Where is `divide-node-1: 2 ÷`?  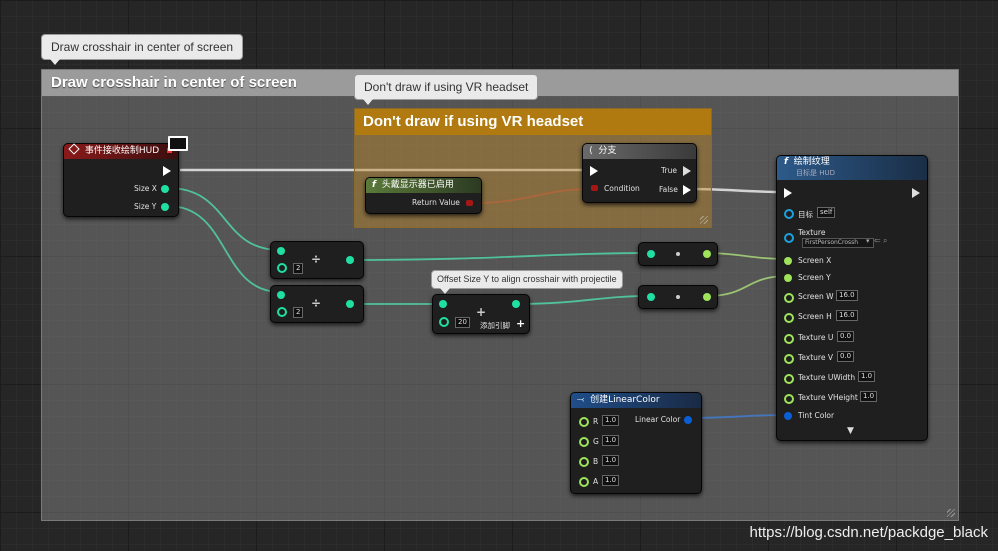
divide-node-1: 2 ÷ is located at coordinates (317, 260).